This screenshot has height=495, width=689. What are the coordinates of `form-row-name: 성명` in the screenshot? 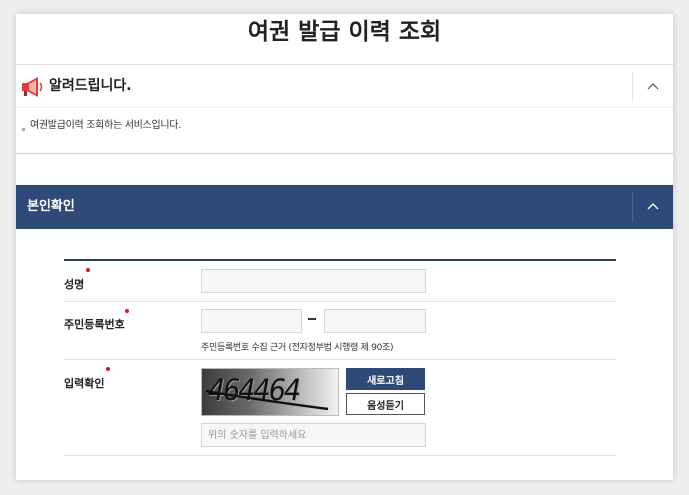 It's located at (340, 281).